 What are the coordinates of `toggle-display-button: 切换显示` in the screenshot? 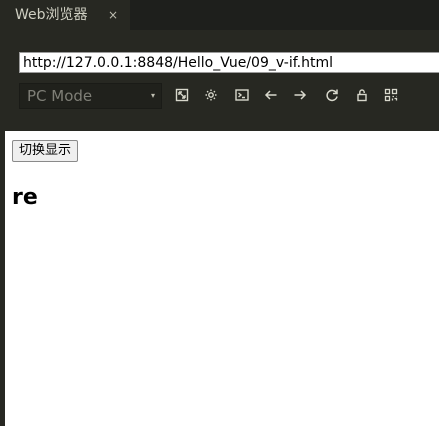 It's located at (45, 151).